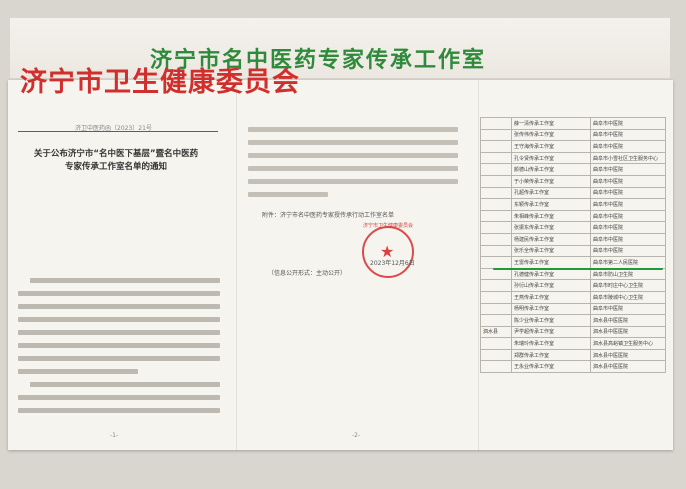  I want to click on table-row: 薛一清传承工作室 曲阜市中医院, so click(573, 123).